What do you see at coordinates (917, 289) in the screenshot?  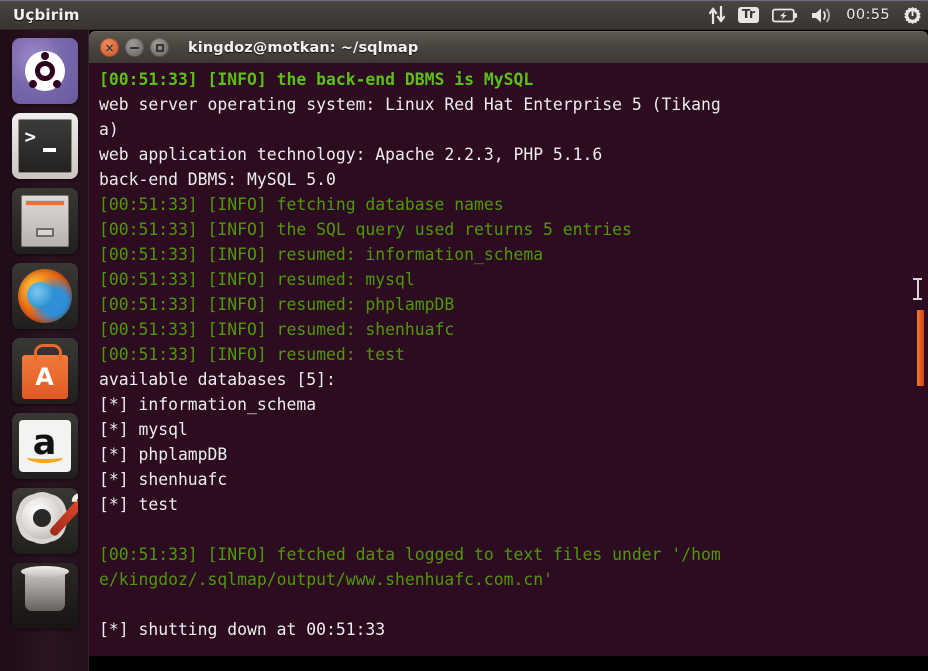 I see `text-cursor-icon` at bounding box center [917, 289].